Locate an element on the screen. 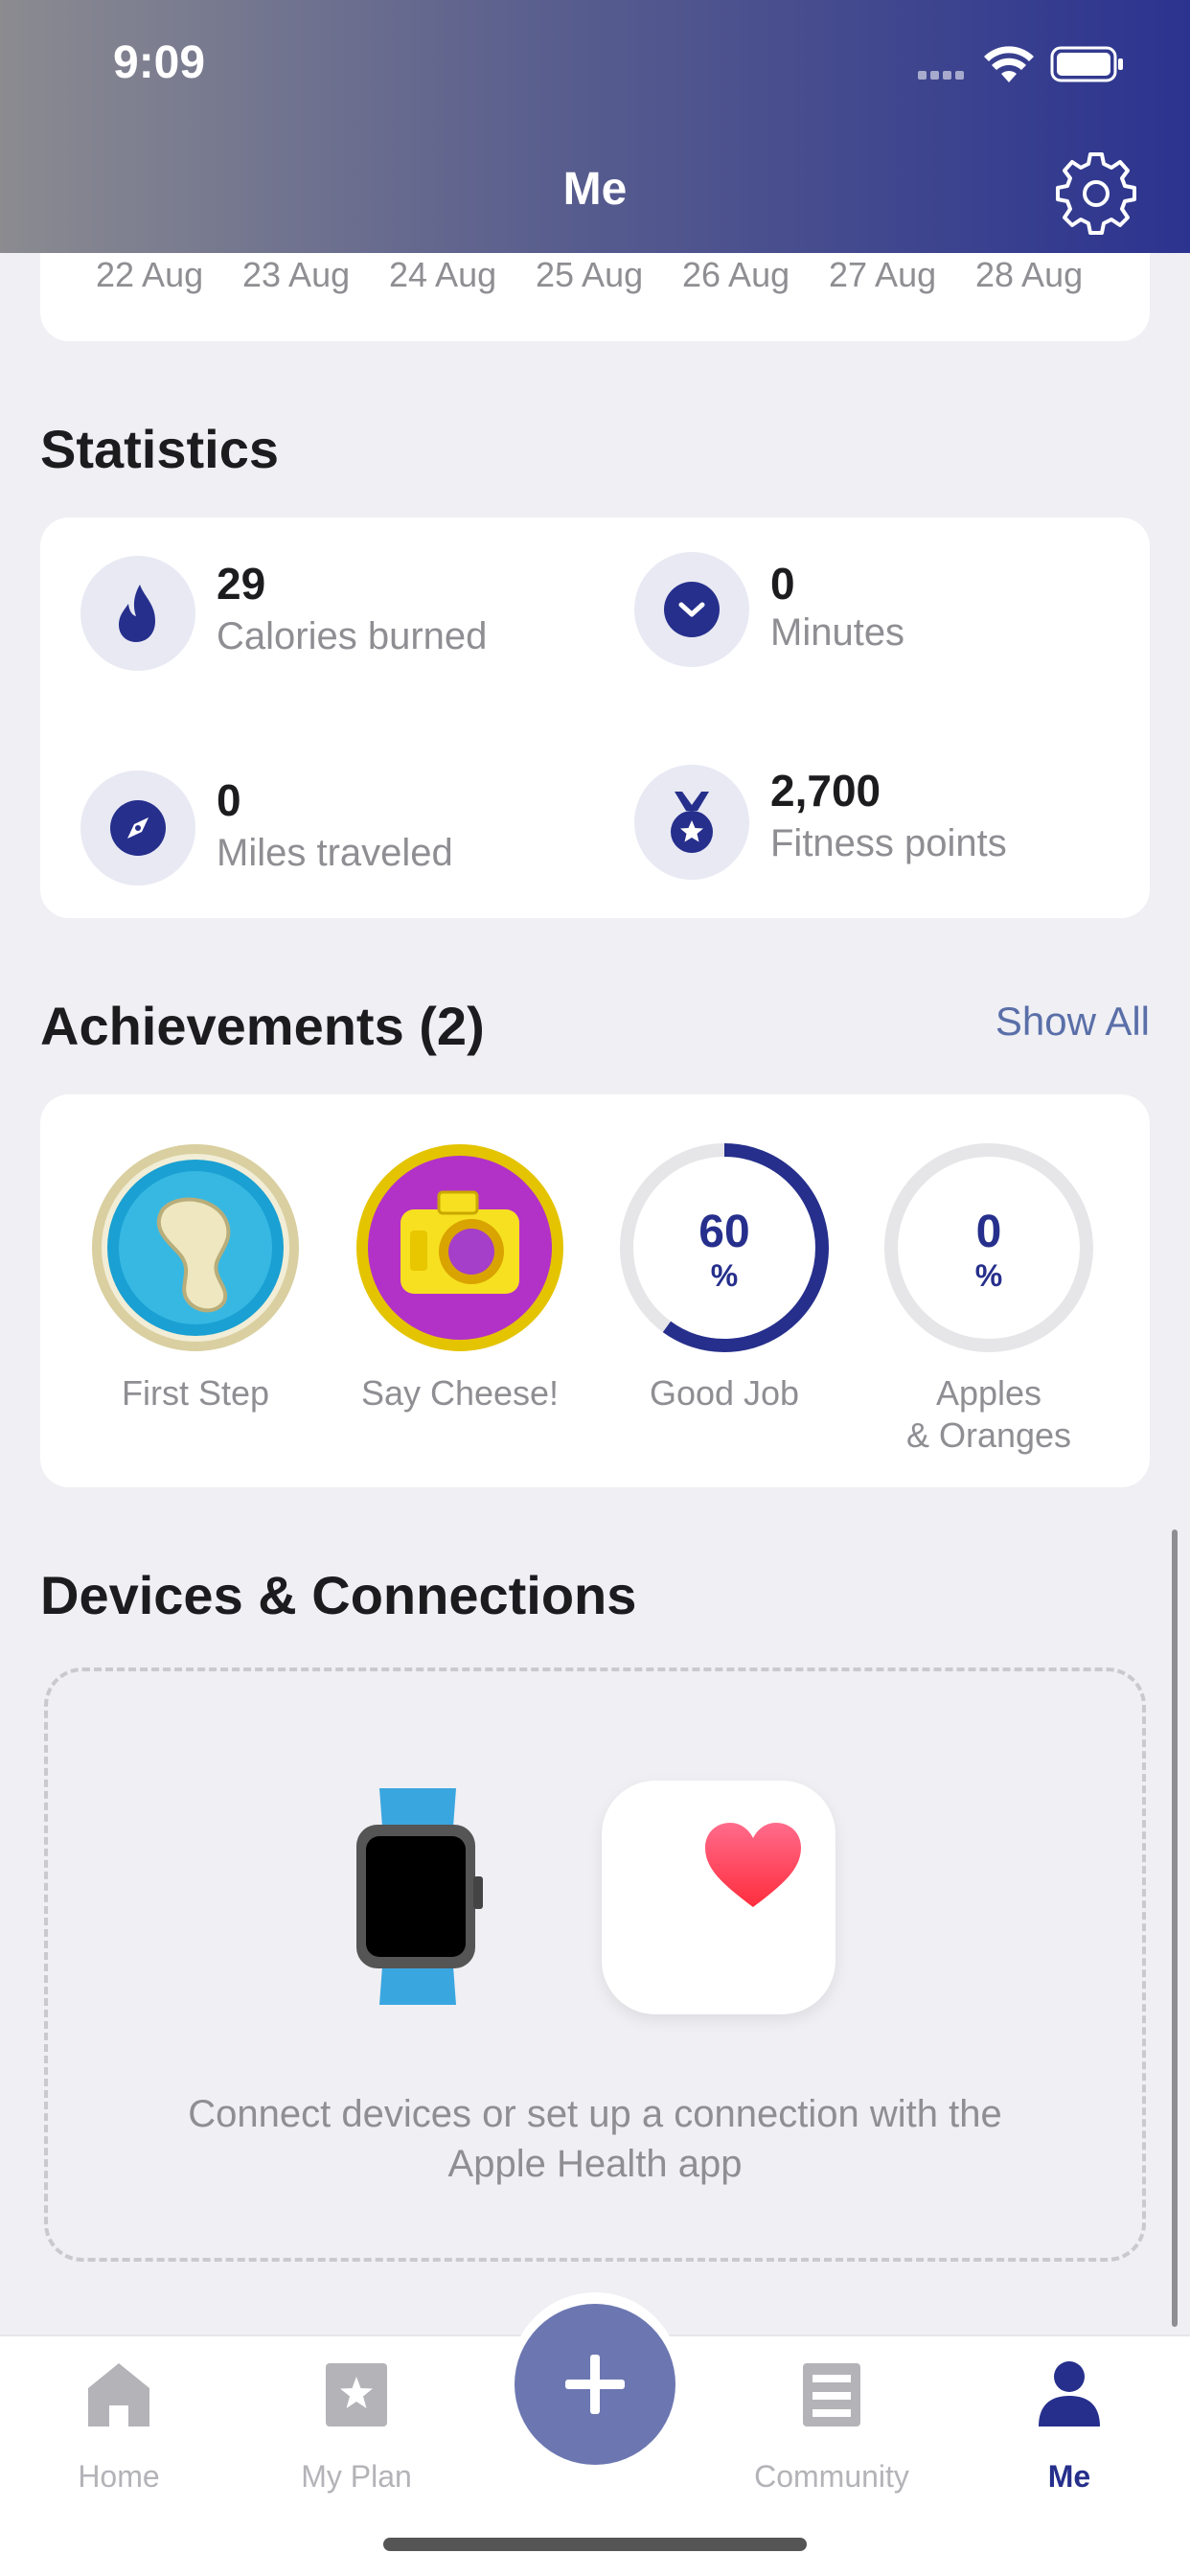 This screenshot has height=2576, width=1190. tab-label: Community is located at coordinates (832, 2476).